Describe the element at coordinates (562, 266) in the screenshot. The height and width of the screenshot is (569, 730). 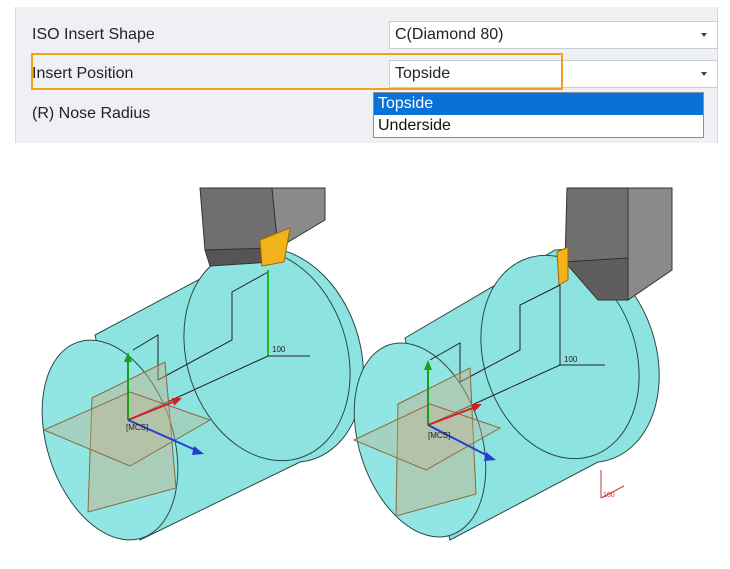
I see `right-insert` at that location.